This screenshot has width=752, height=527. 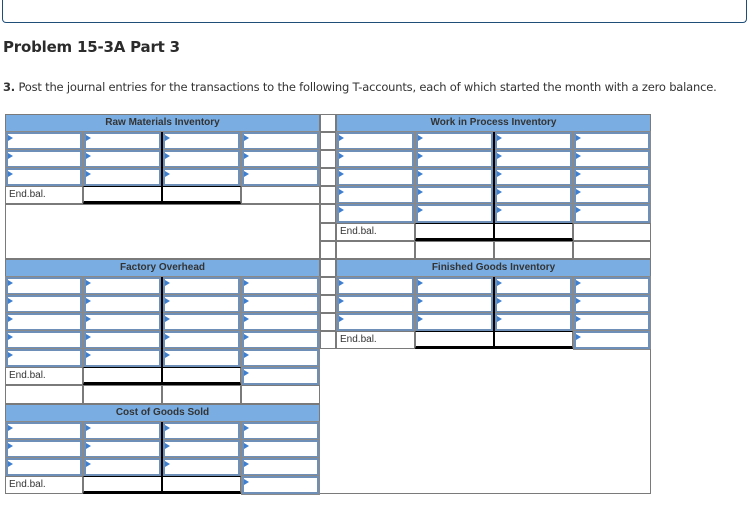 What do you see at coordinates (375, 249) in the screenshot?
I see `blank-cell` at bounding box center [375, 249].